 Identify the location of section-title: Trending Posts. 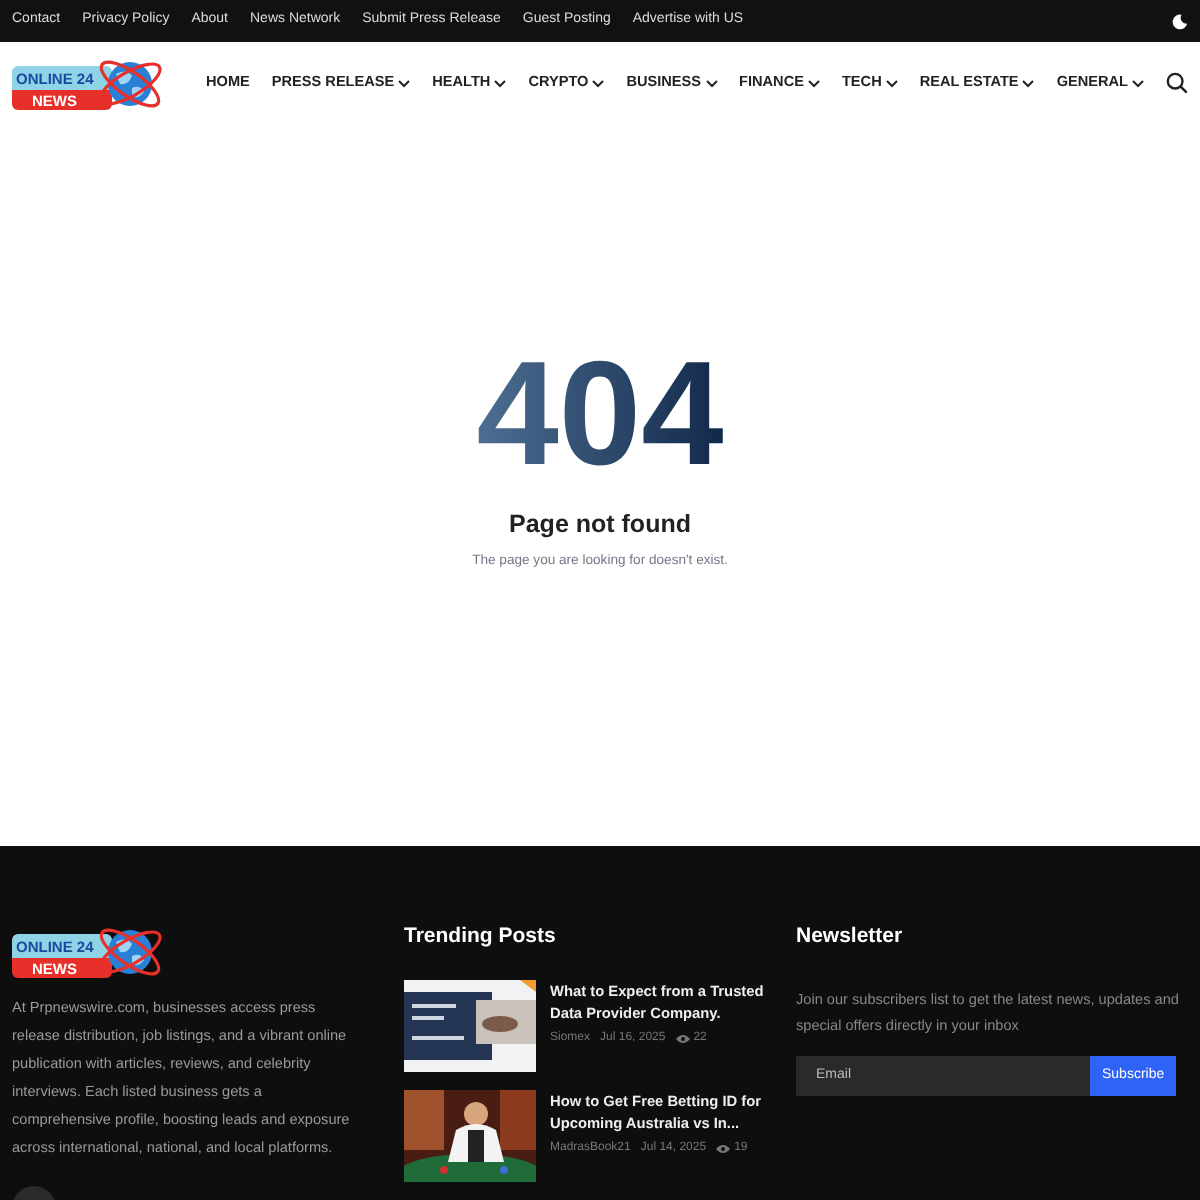
(481, 937).